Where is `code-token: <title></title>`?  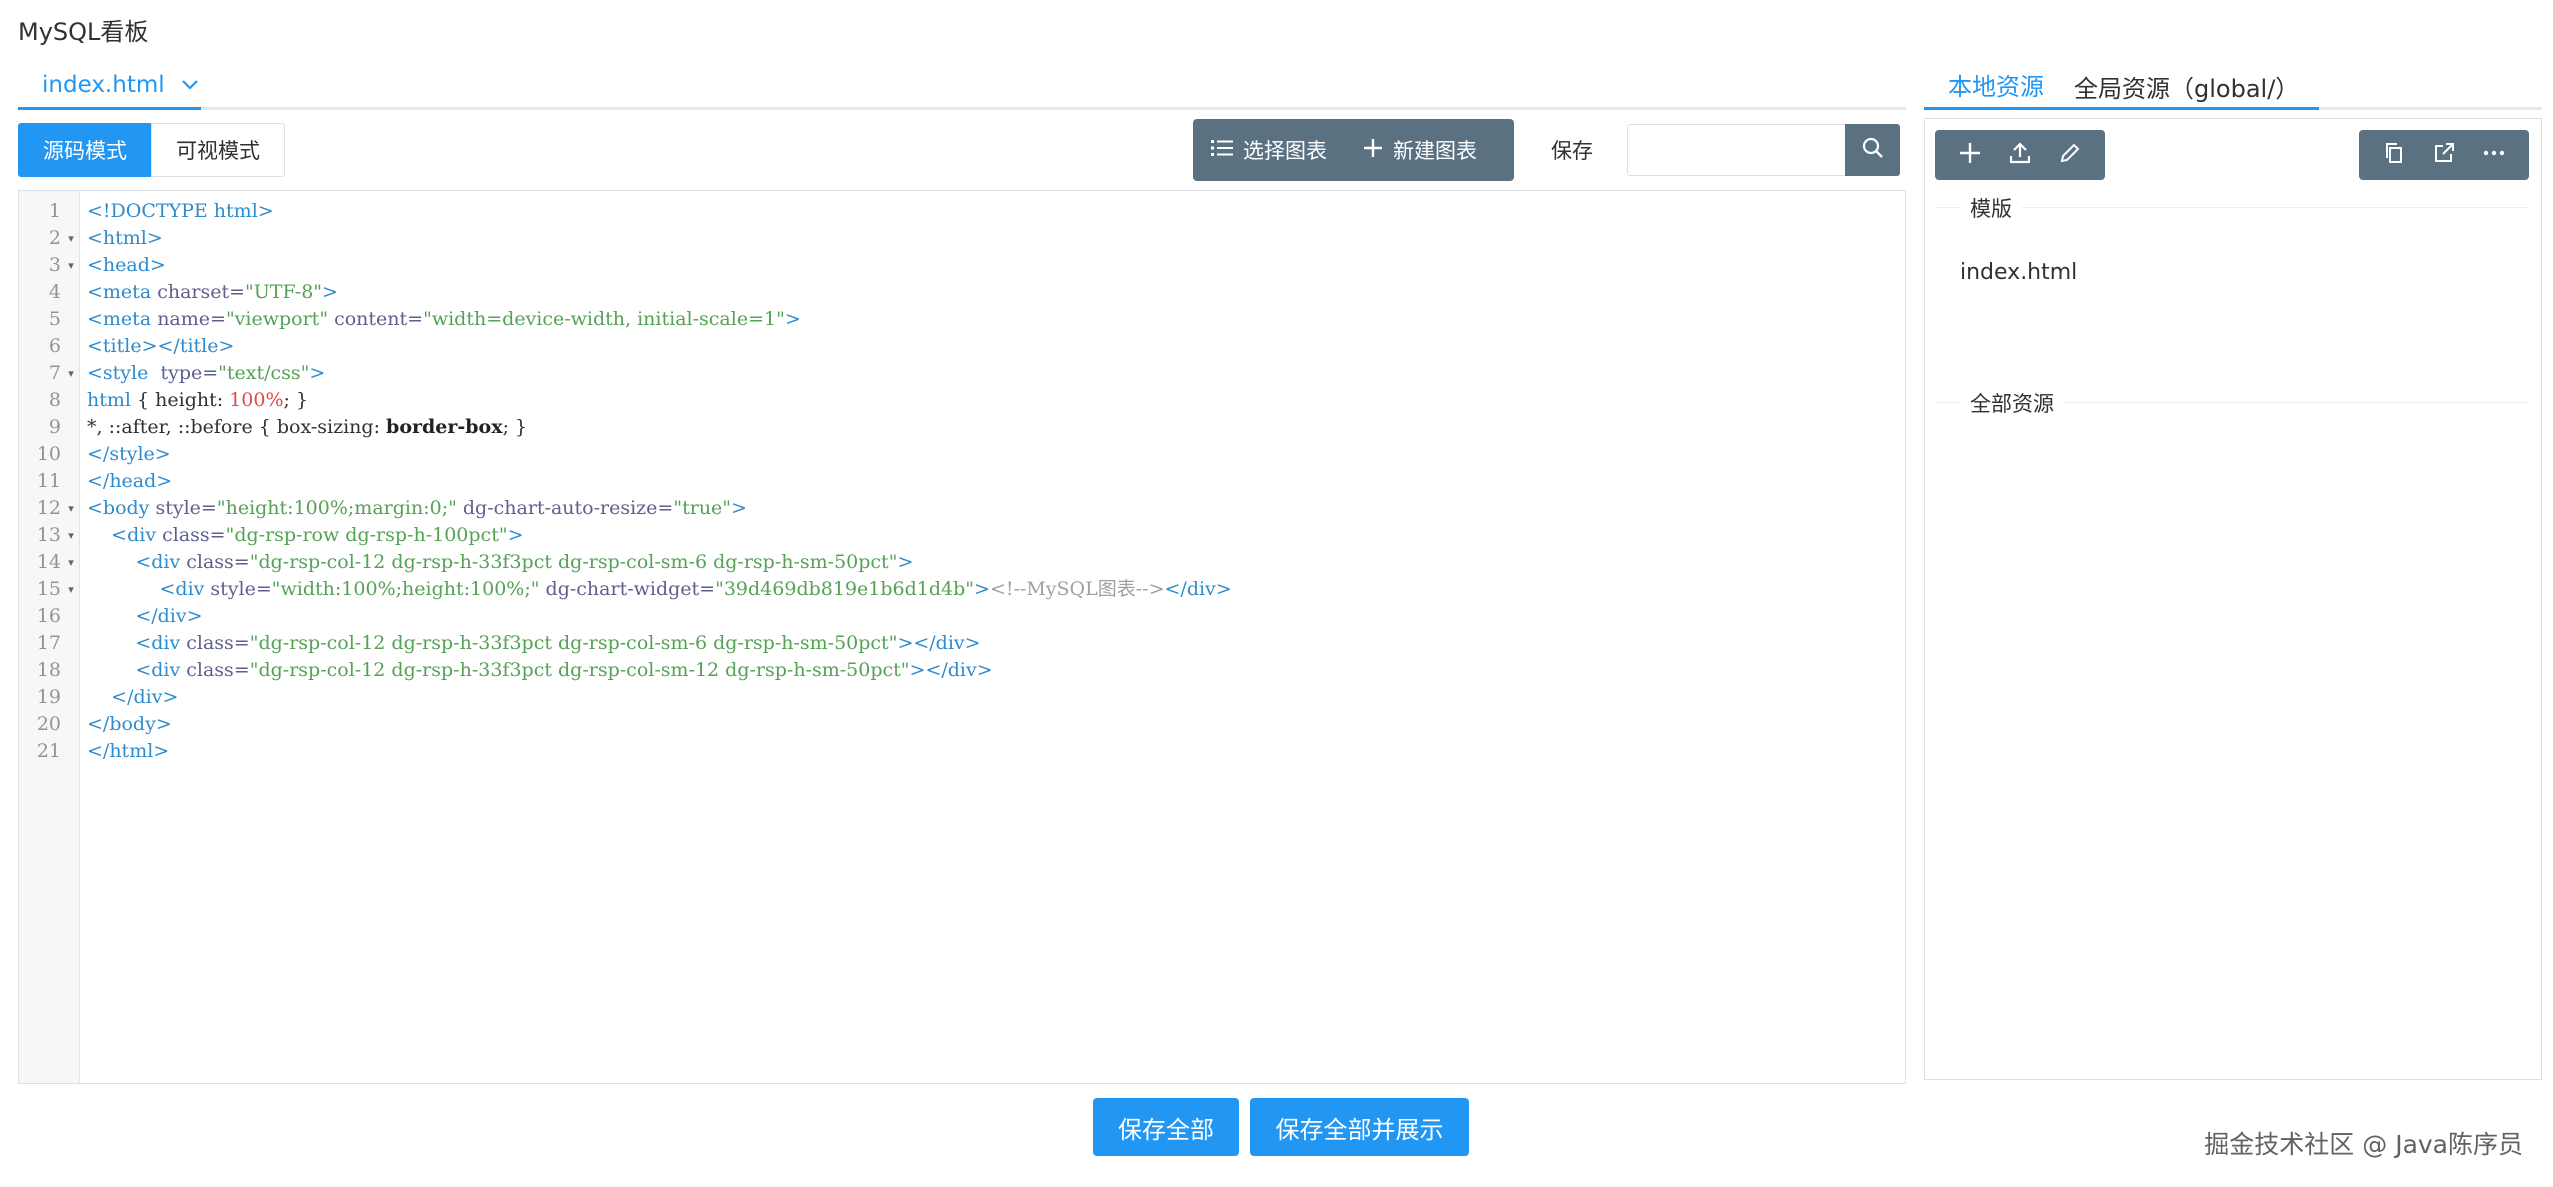 code-token: <title></title> is located at coordinates (161, 346).